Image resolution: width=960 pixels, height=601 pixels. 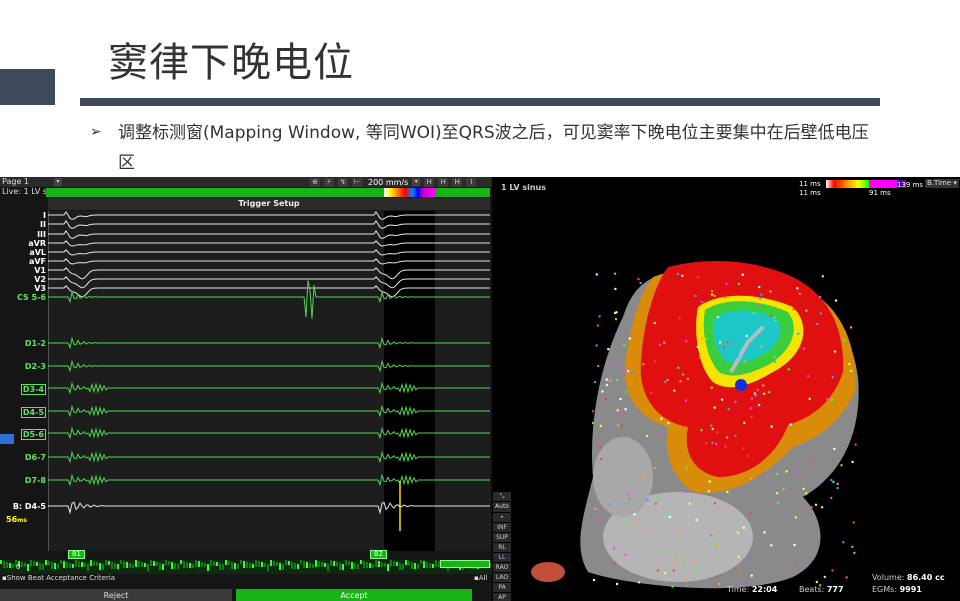 I want to click on all-checkbox: ▪All, so click(x=480, y=578).